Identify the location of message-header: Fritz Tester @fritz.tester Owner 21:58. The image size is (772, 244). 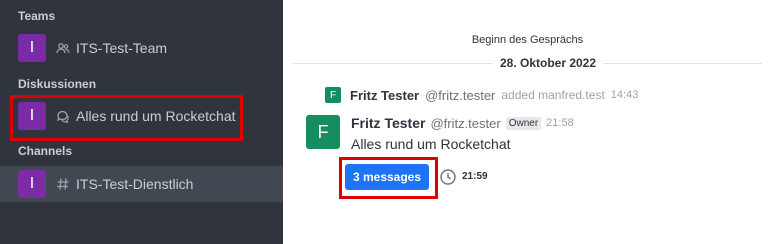
(462, 123).